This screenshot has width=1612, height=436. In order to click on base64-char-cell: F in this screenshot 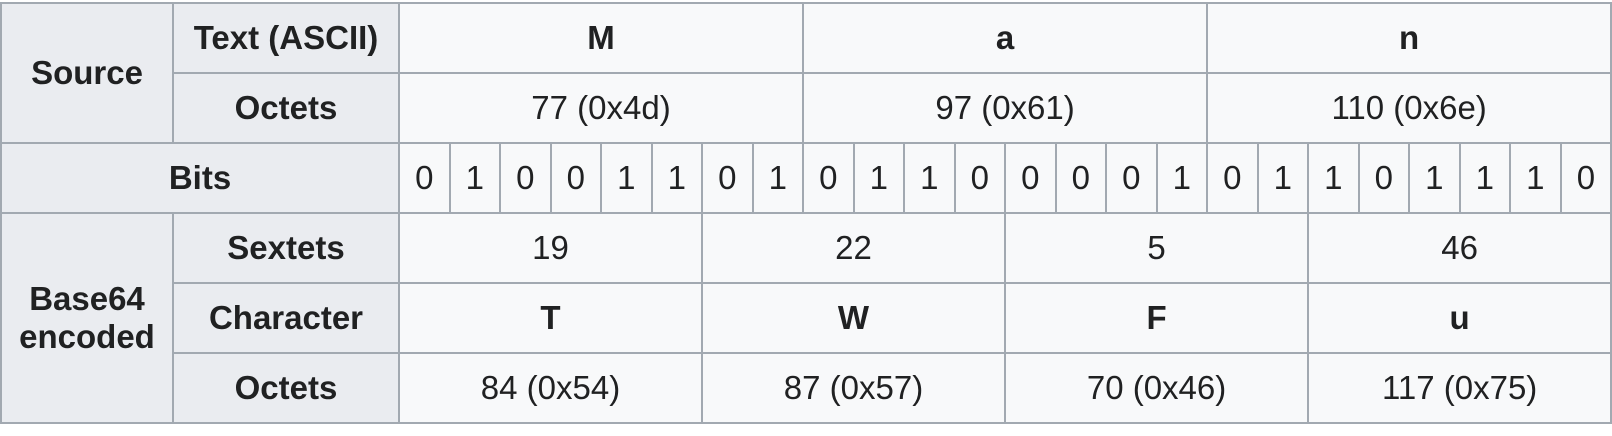, I will do `click(1156, 318)`.